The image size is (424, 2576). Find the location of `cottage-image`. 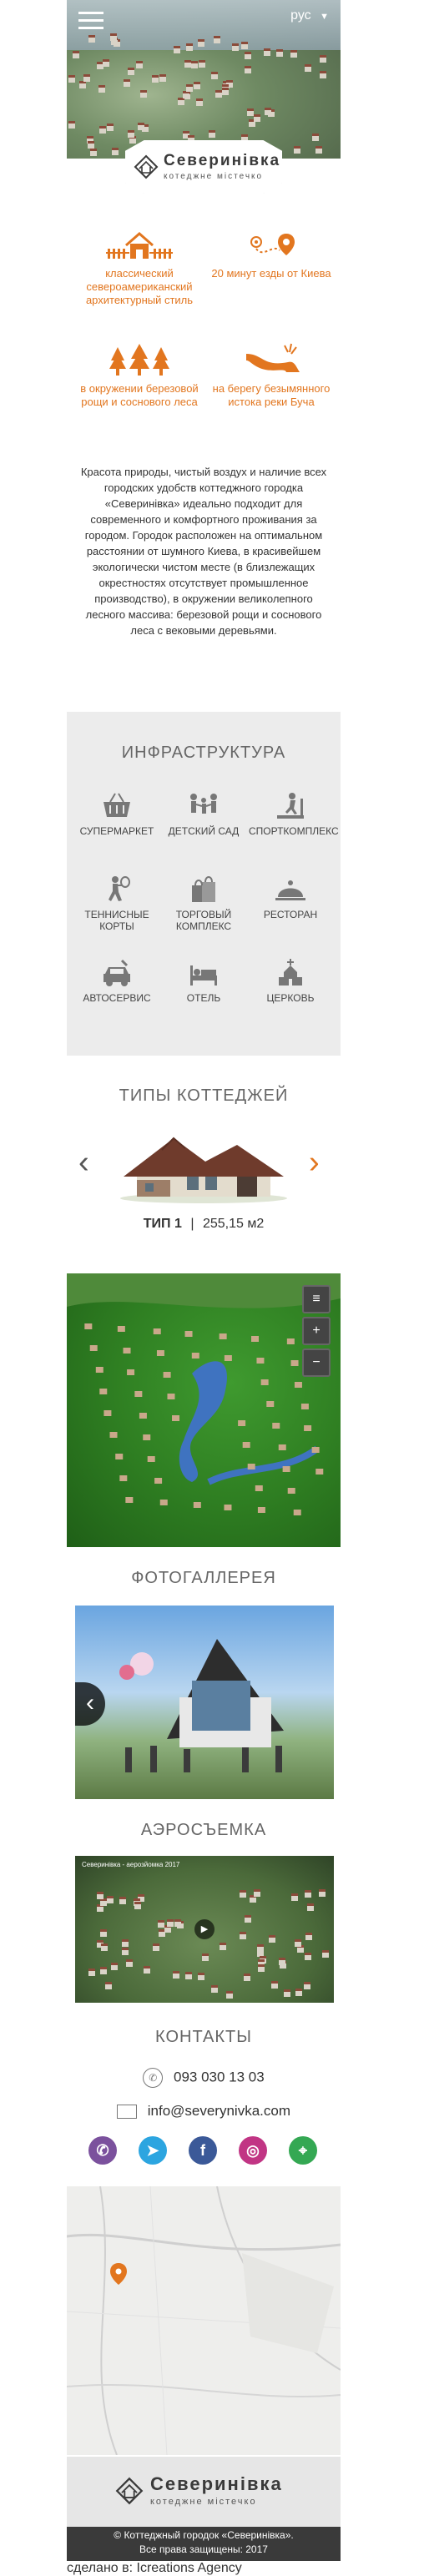

cottage-image is located at coordinates (203, 1165).